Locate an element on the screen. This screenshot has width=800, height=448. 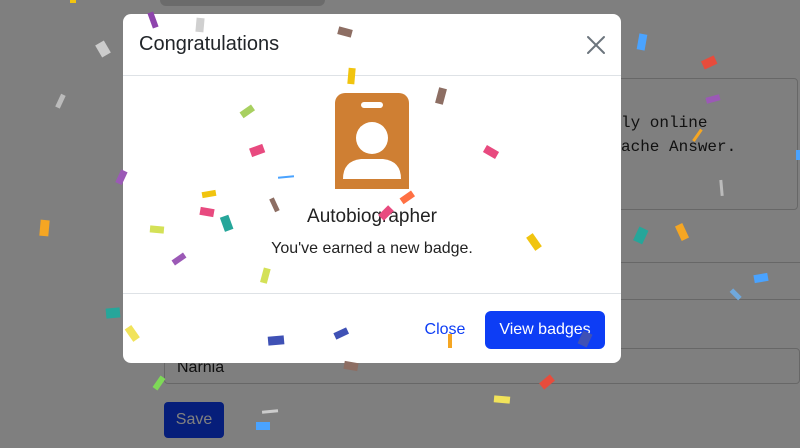
close-icon is located at coordinates (596, 45).